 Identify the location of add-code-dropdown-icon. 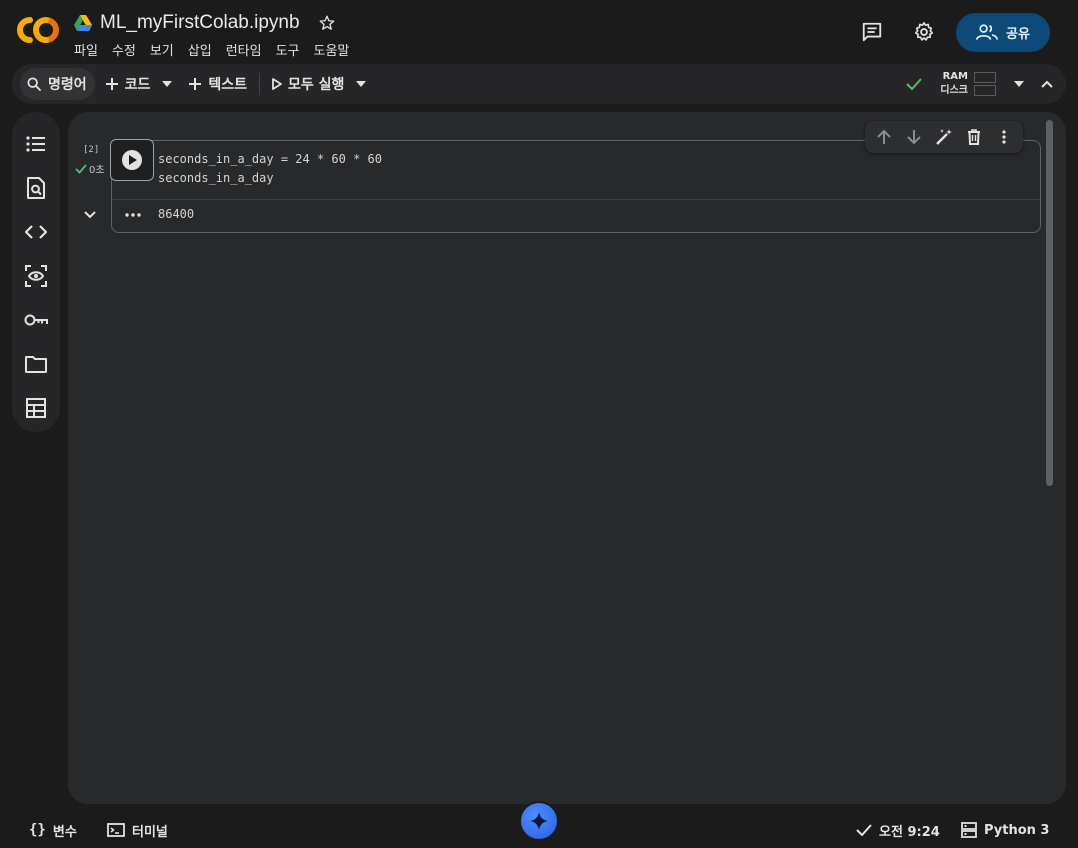
(167, 84).